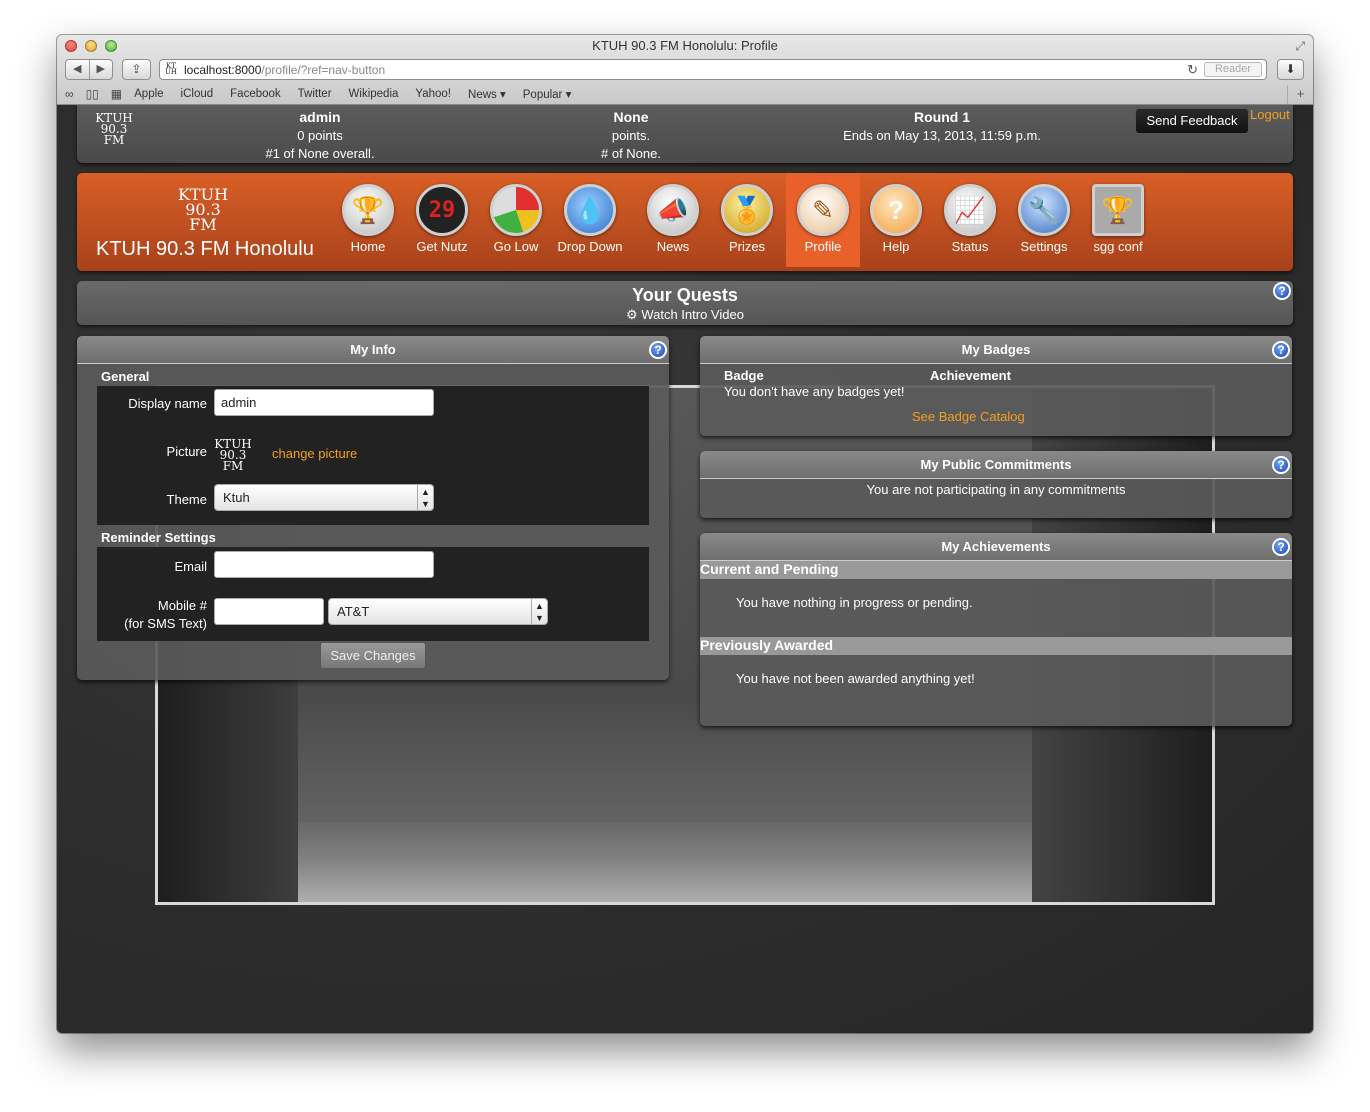  I want to click on forward-icon: ▶, so click(101, 69).